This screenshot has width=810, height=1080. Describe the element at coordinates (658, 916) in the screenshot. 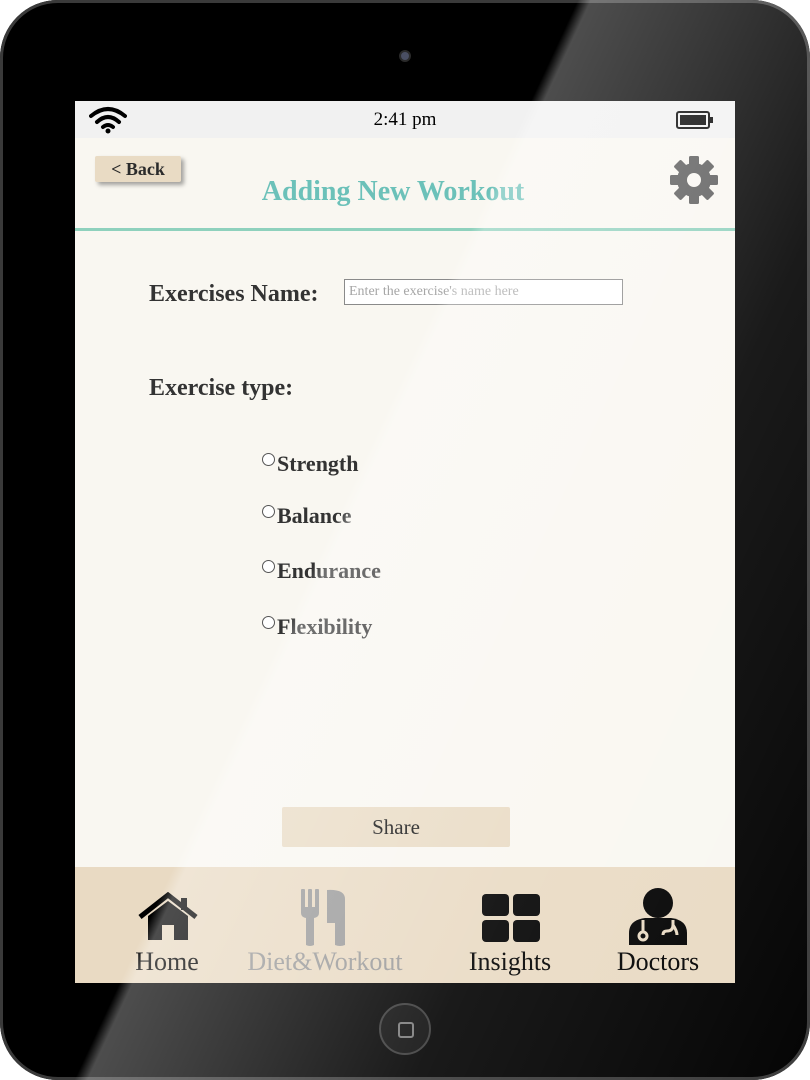

I see `doctor-icon` at that location.